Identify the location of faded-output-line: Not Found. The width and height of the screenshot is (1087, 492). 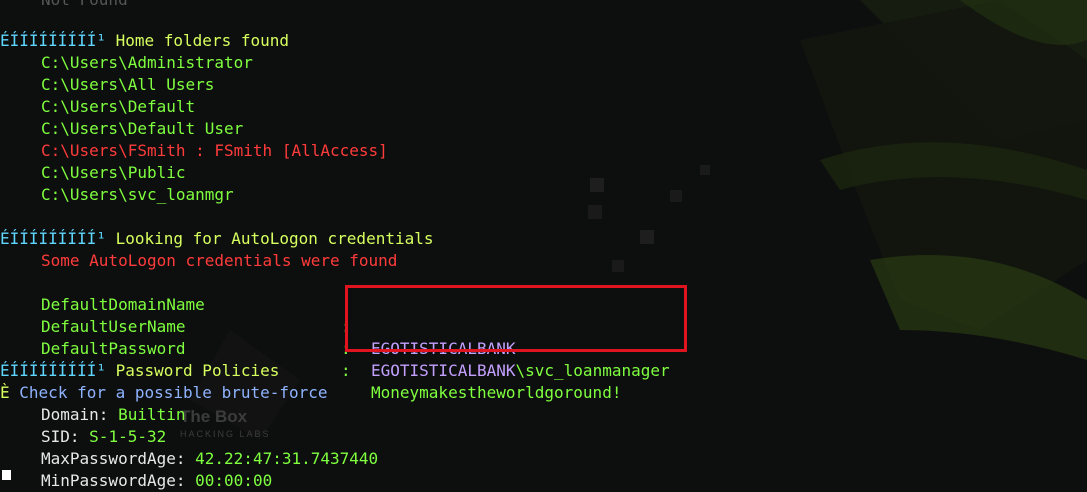
(64, 5).